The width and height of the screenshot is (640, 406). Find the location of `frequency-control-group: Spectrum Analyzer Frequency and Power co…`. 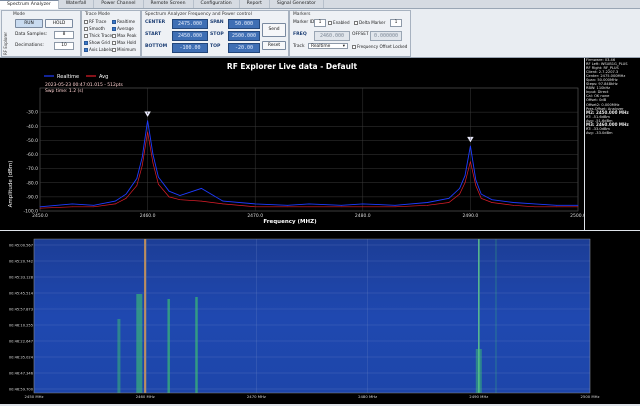

frequency-control-group: Spectrum Analyzer Frequency and Power co… is located at coordinates (215, 33).